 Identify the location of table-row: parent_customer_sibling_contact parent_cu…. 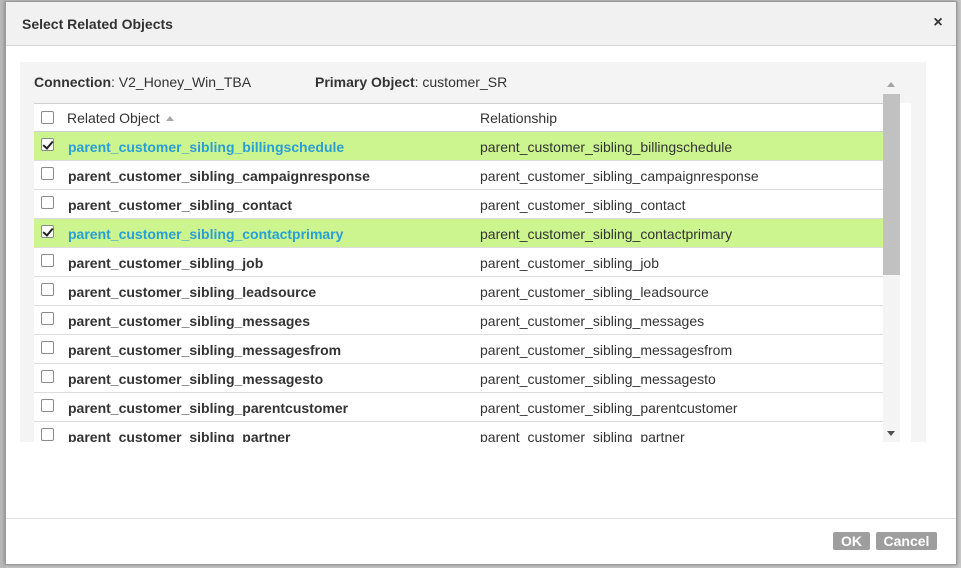
(462, 204).